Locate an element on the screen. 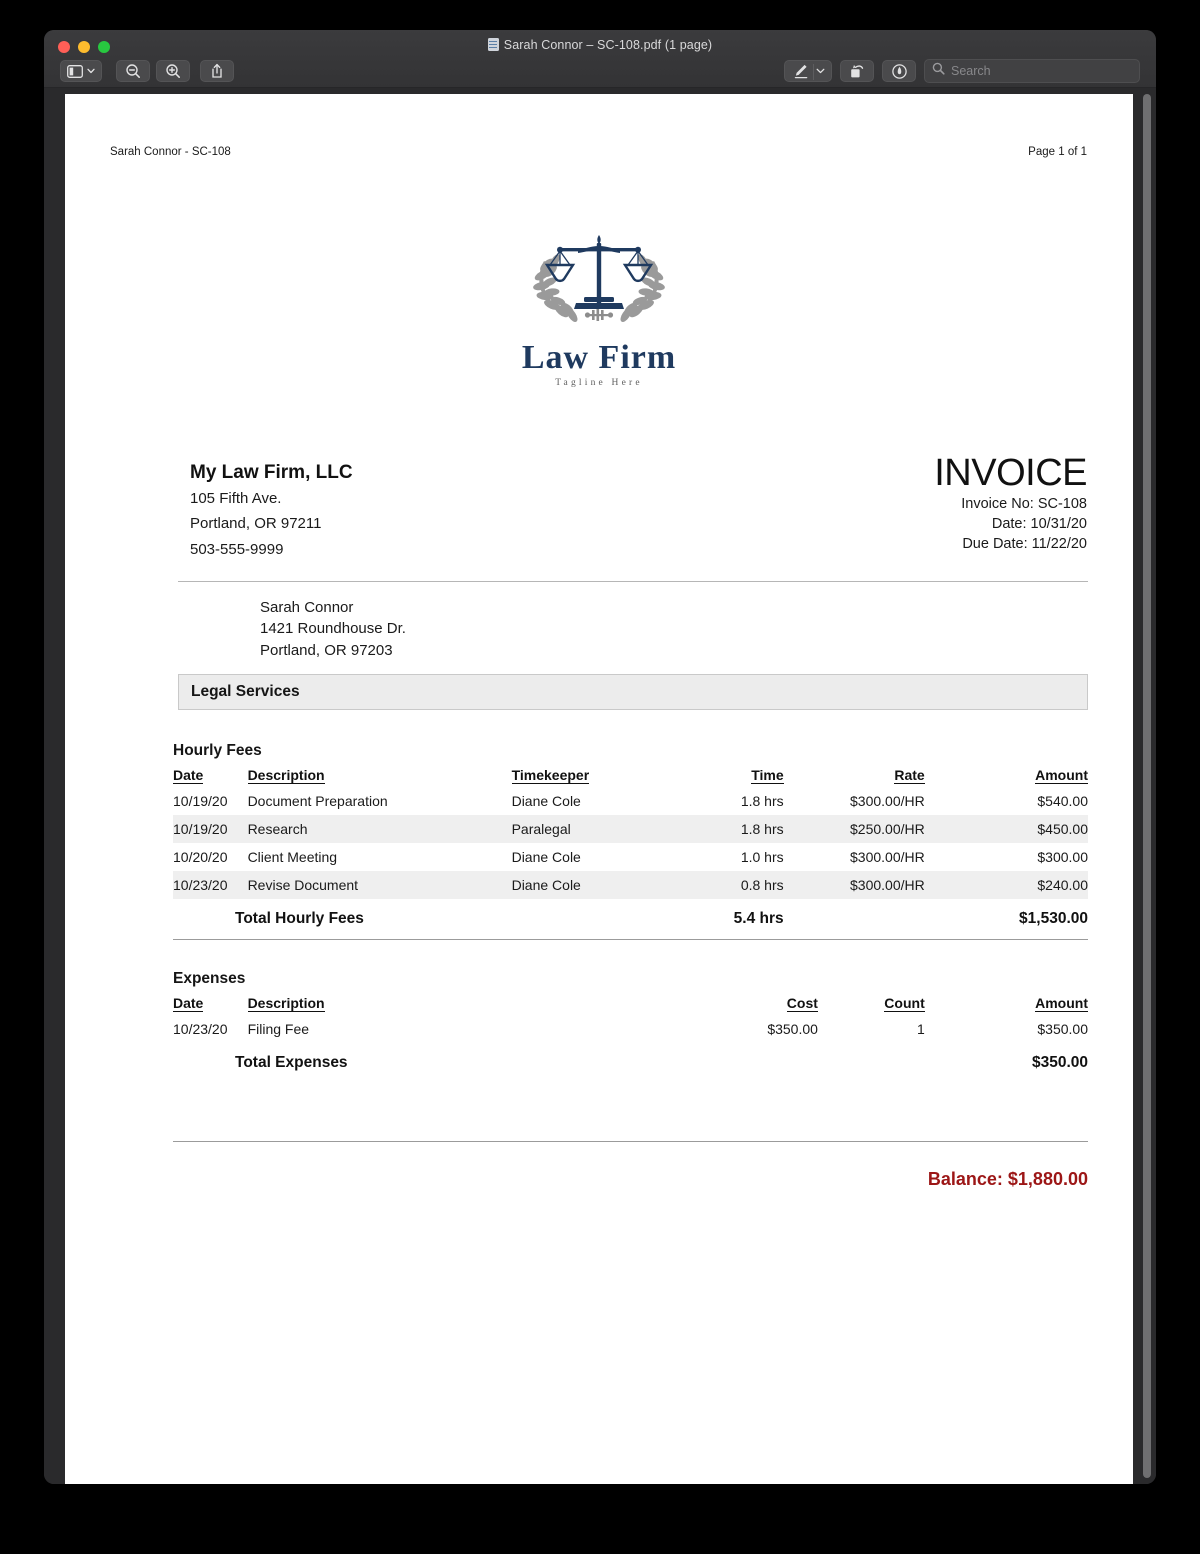  invoice-number: Invoice No: SC-108 is located at coordinates (1024, 504).